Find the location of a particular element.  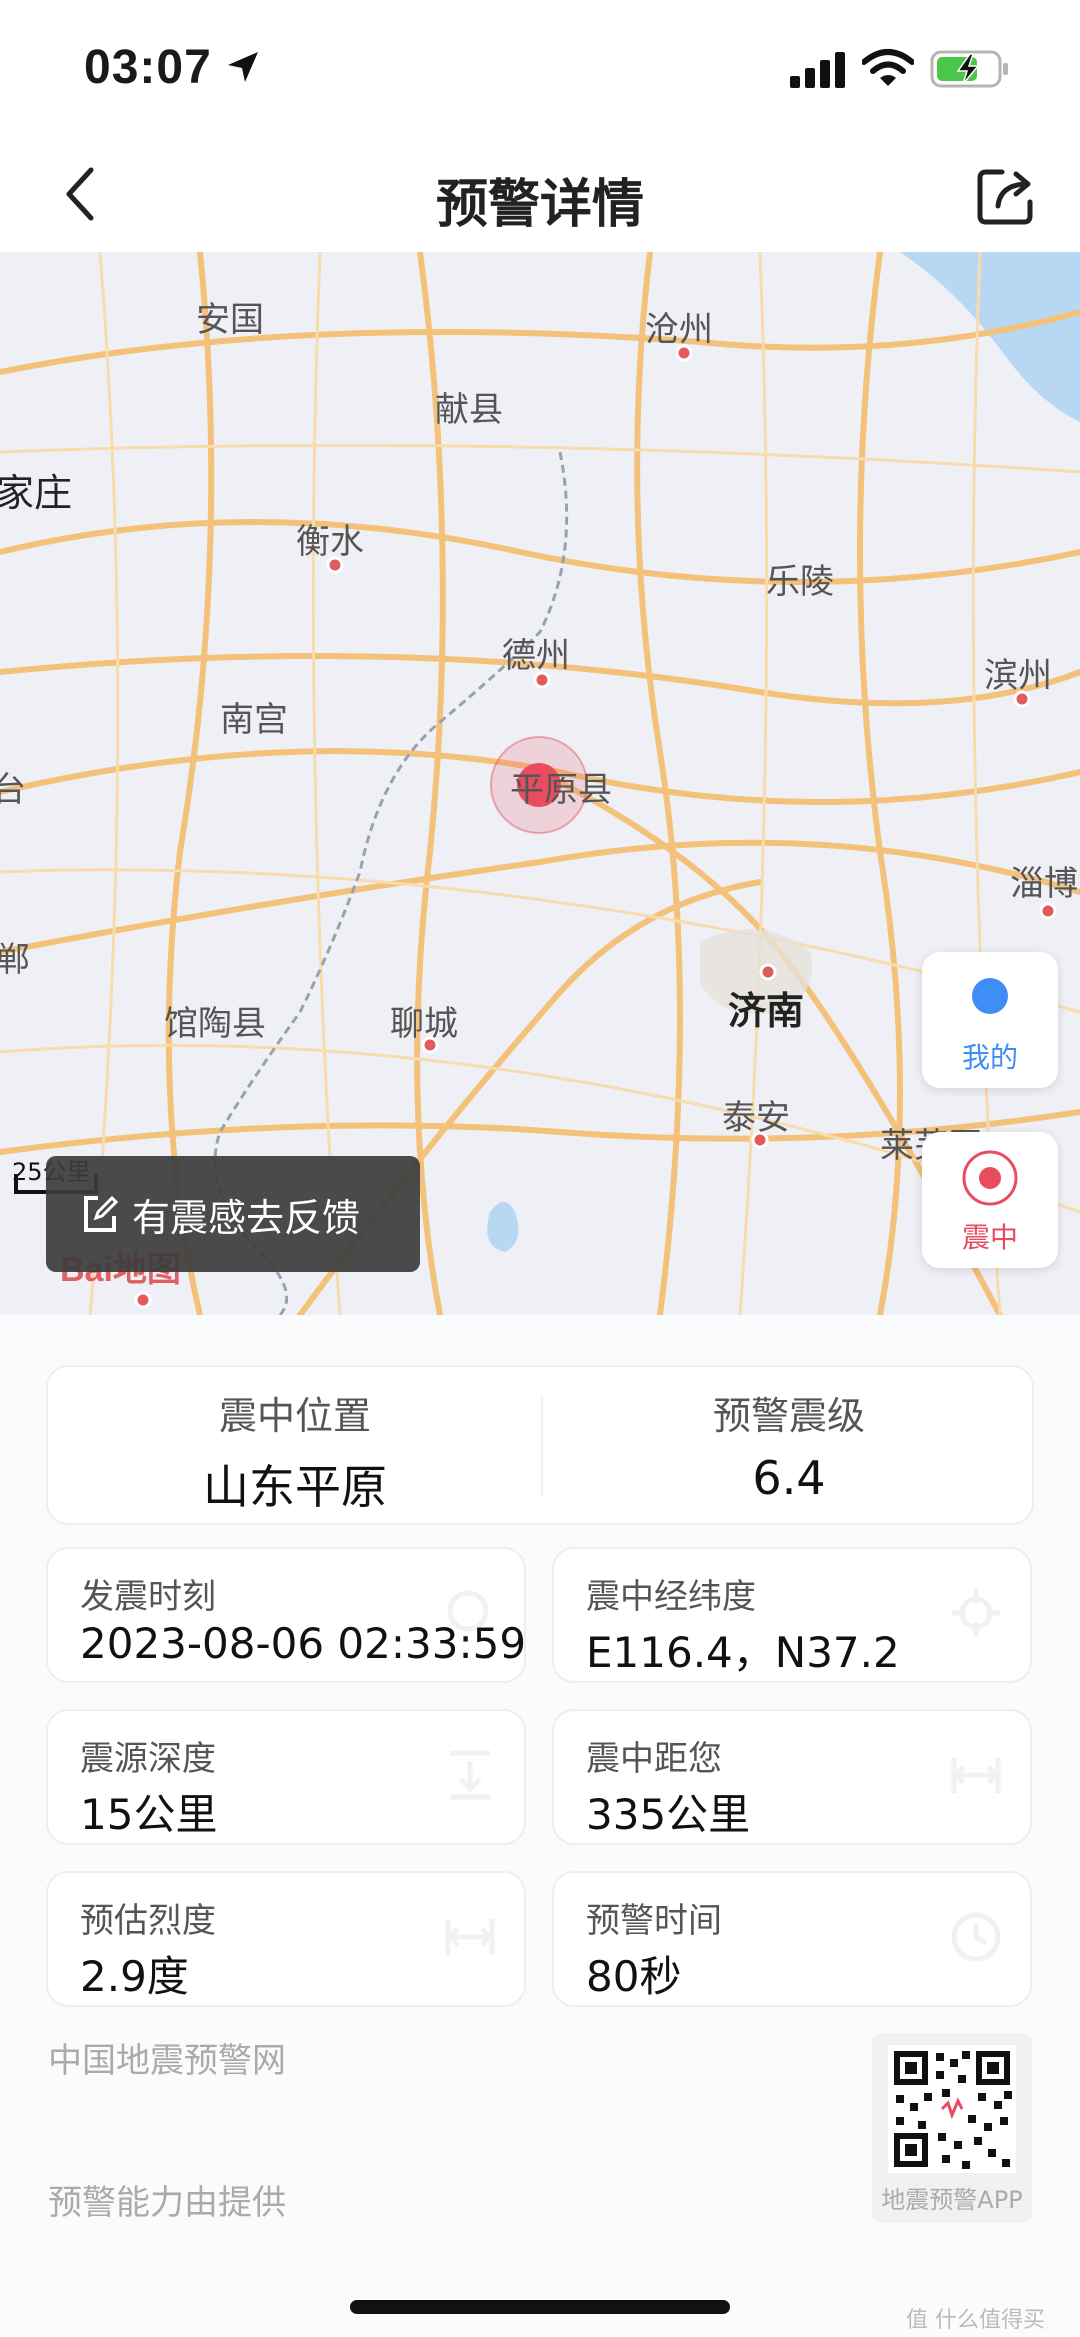

time-card: 发震时刻 2023-08-06 02:33:59 is located at coordinates (286, 1615).